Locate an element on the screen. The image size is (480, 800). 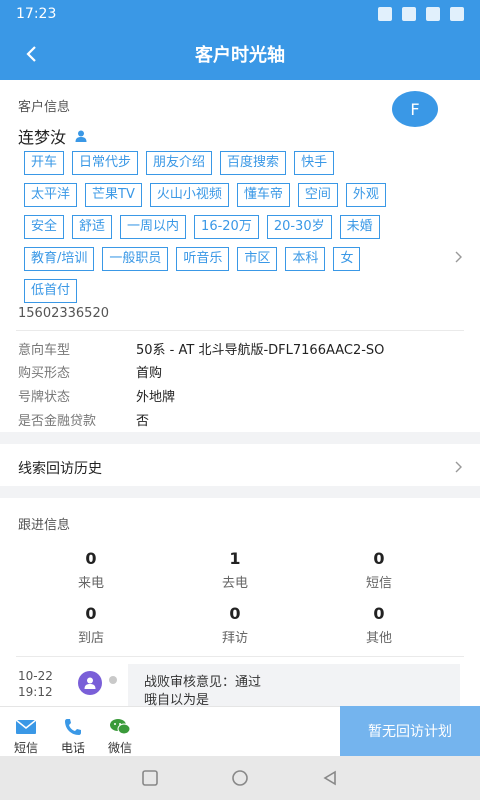
back-button is located at coordinates (32, 54).